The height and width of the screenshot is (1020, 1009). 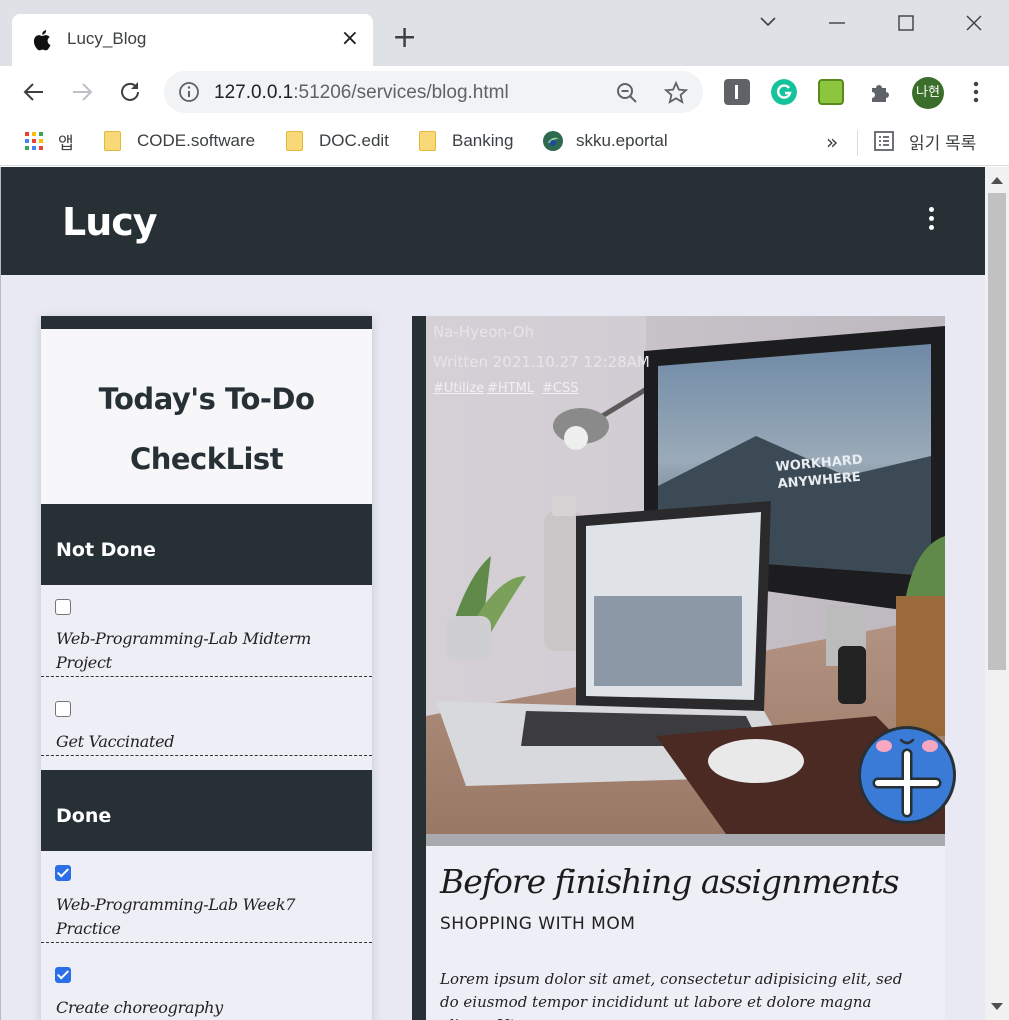 What do you see at coordinates (685, 840) in the screenshot?
I see `image-bottom-strip` at bounding box center [685, 840].